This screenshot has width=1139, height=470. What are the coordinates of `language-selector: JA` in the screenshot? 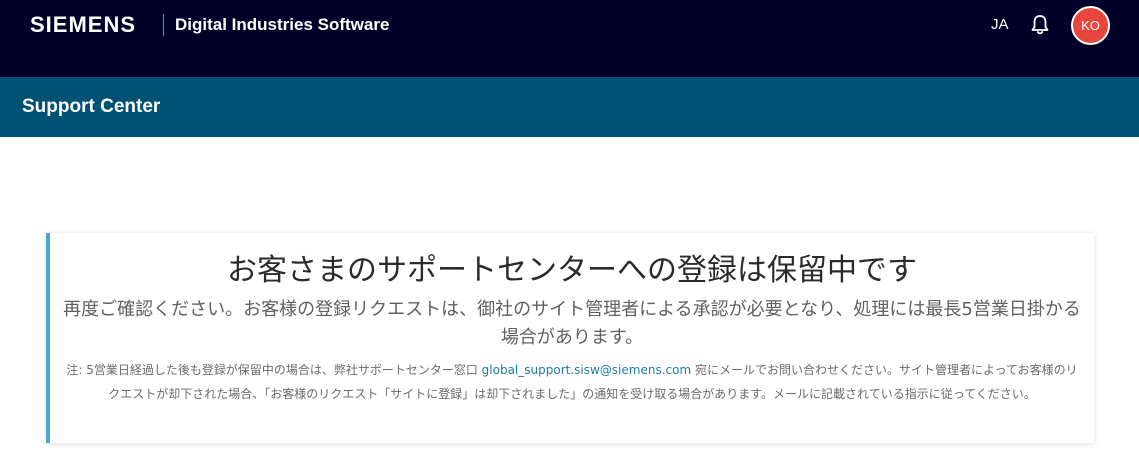 It's located at (1000, 24).